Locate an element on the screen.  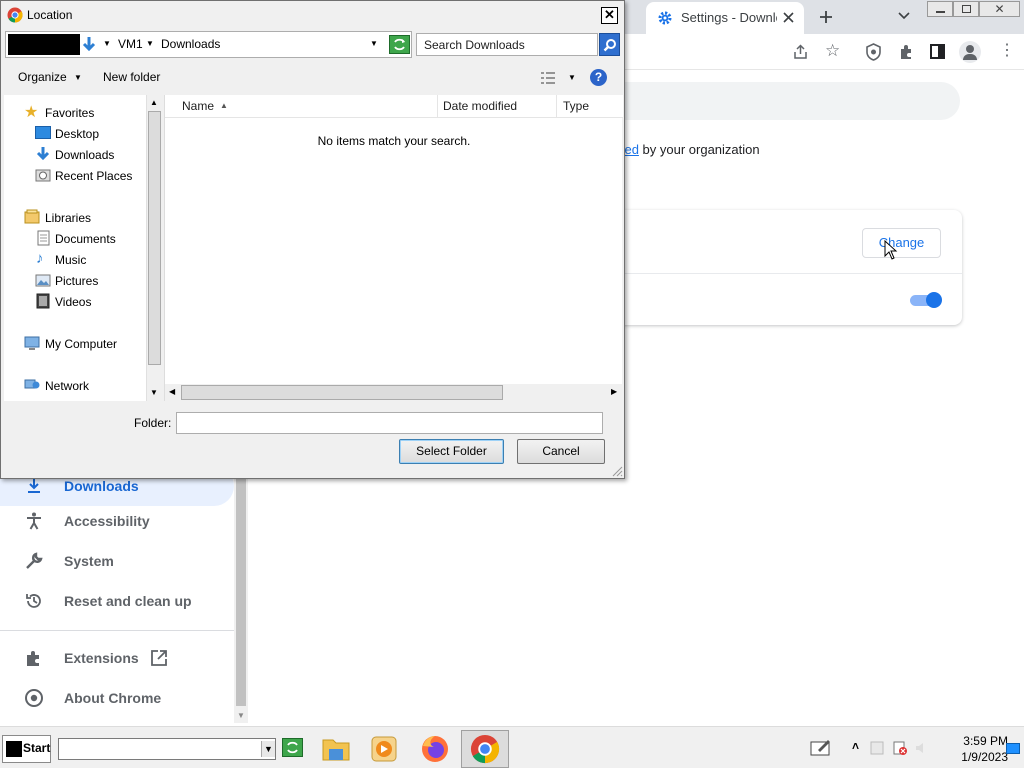
clock-time: 3:59 PM is located at coordinates (978, 741).